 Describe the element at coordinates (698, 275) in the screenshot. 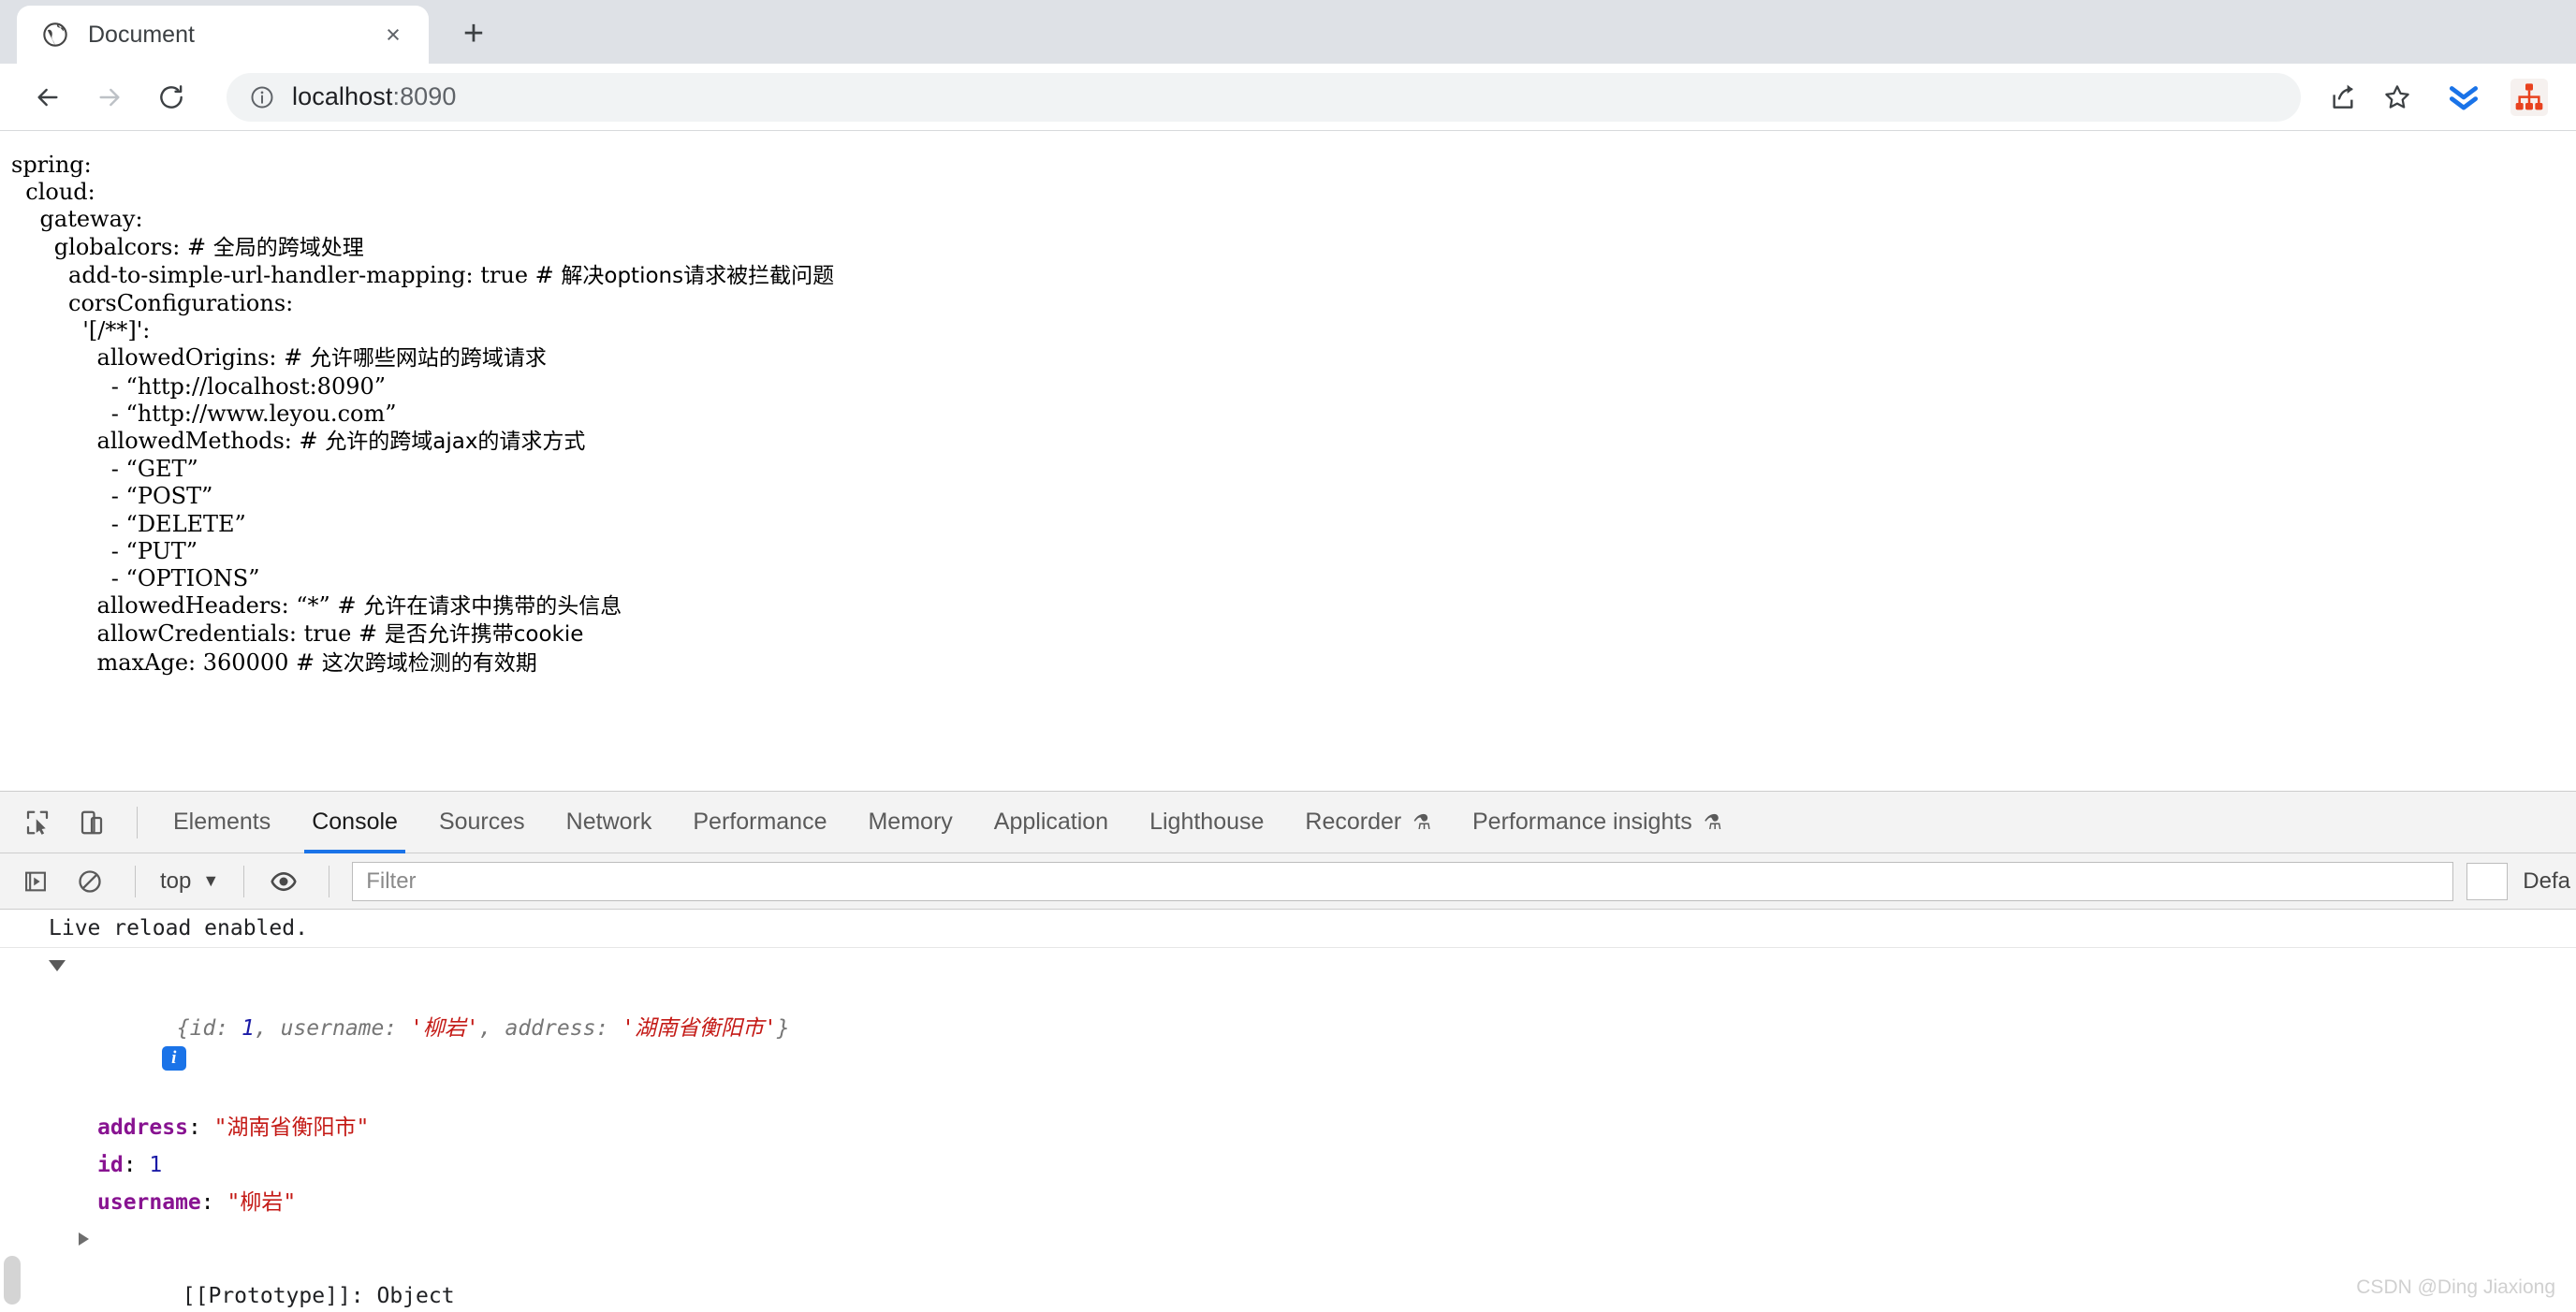

I see `yaml-comment-cjk: 解决options请求被拦截问题` at that location.